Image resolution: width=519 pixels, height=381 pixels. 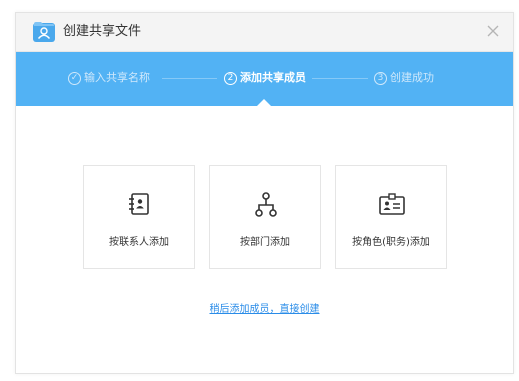 What do you see at coordinates (391, 242) in the screenshot?
I see `option-label: 按角色(职务)添加` at bounding box center [391, 242].